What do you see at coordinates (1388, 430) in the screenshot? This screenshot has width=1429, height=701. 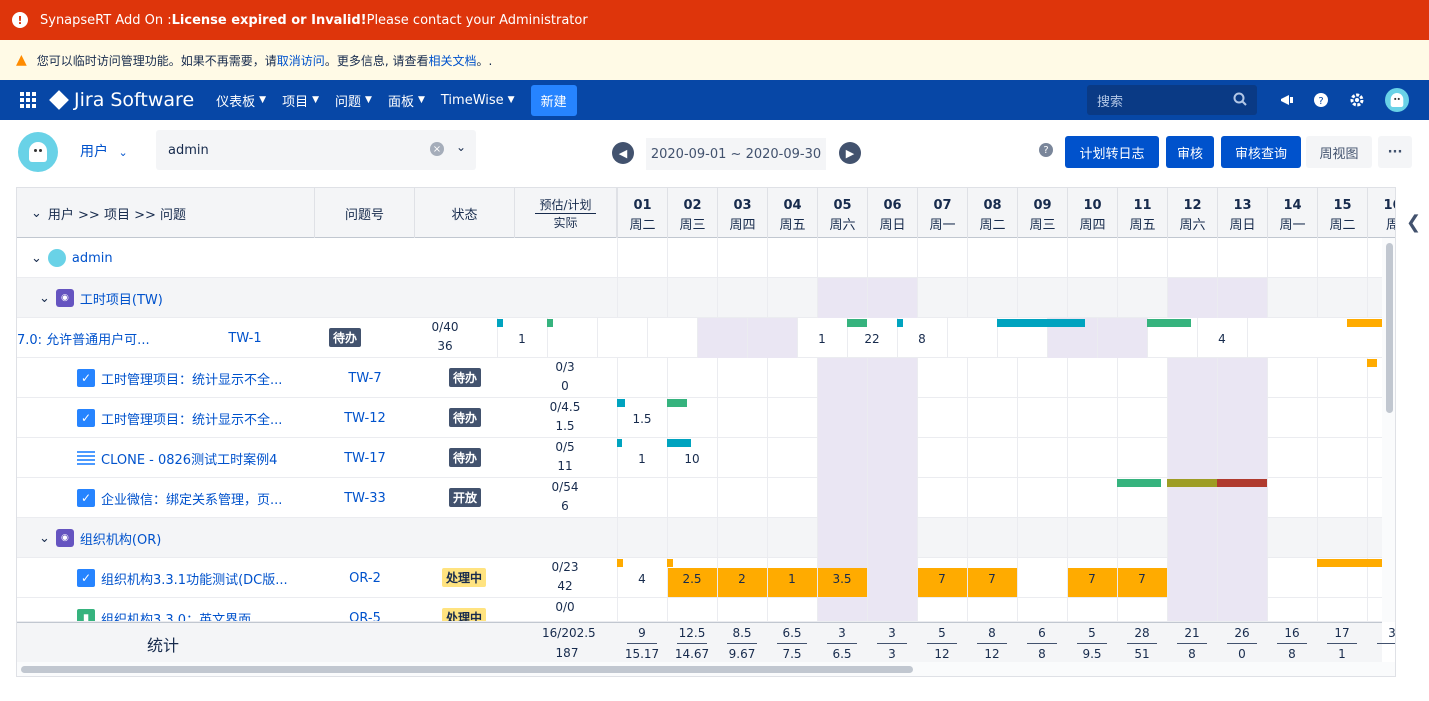 I see `vertical-scrollbar` at bounding box center [1388, 430].